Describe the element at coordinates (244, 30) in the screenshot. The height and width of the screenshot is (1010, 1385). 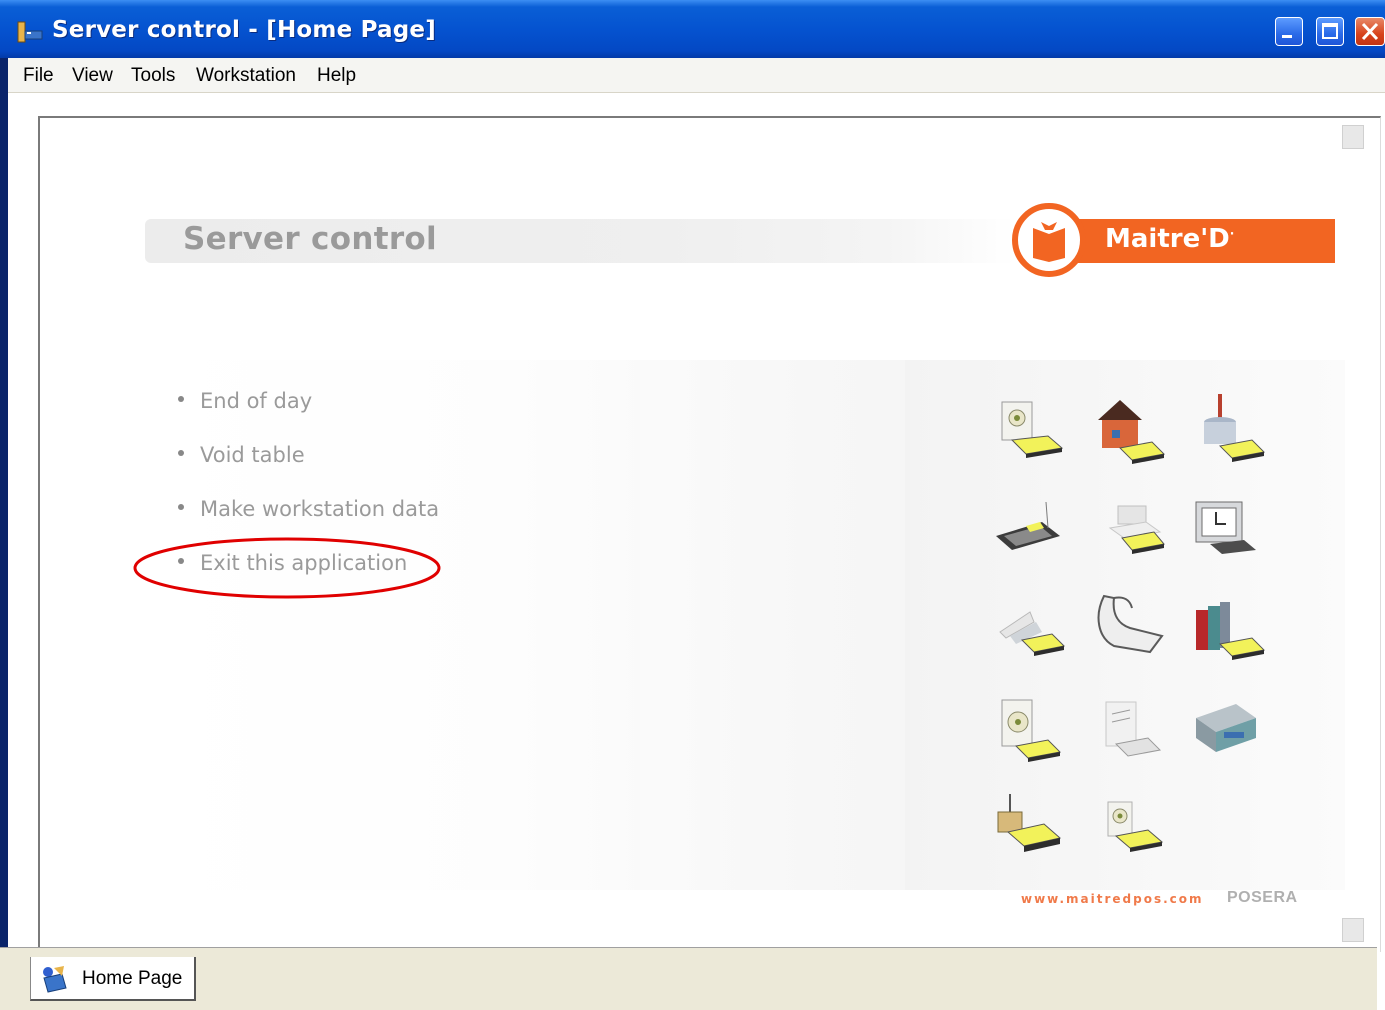
I see `window-title: Server control - [Home Page]` at that location.